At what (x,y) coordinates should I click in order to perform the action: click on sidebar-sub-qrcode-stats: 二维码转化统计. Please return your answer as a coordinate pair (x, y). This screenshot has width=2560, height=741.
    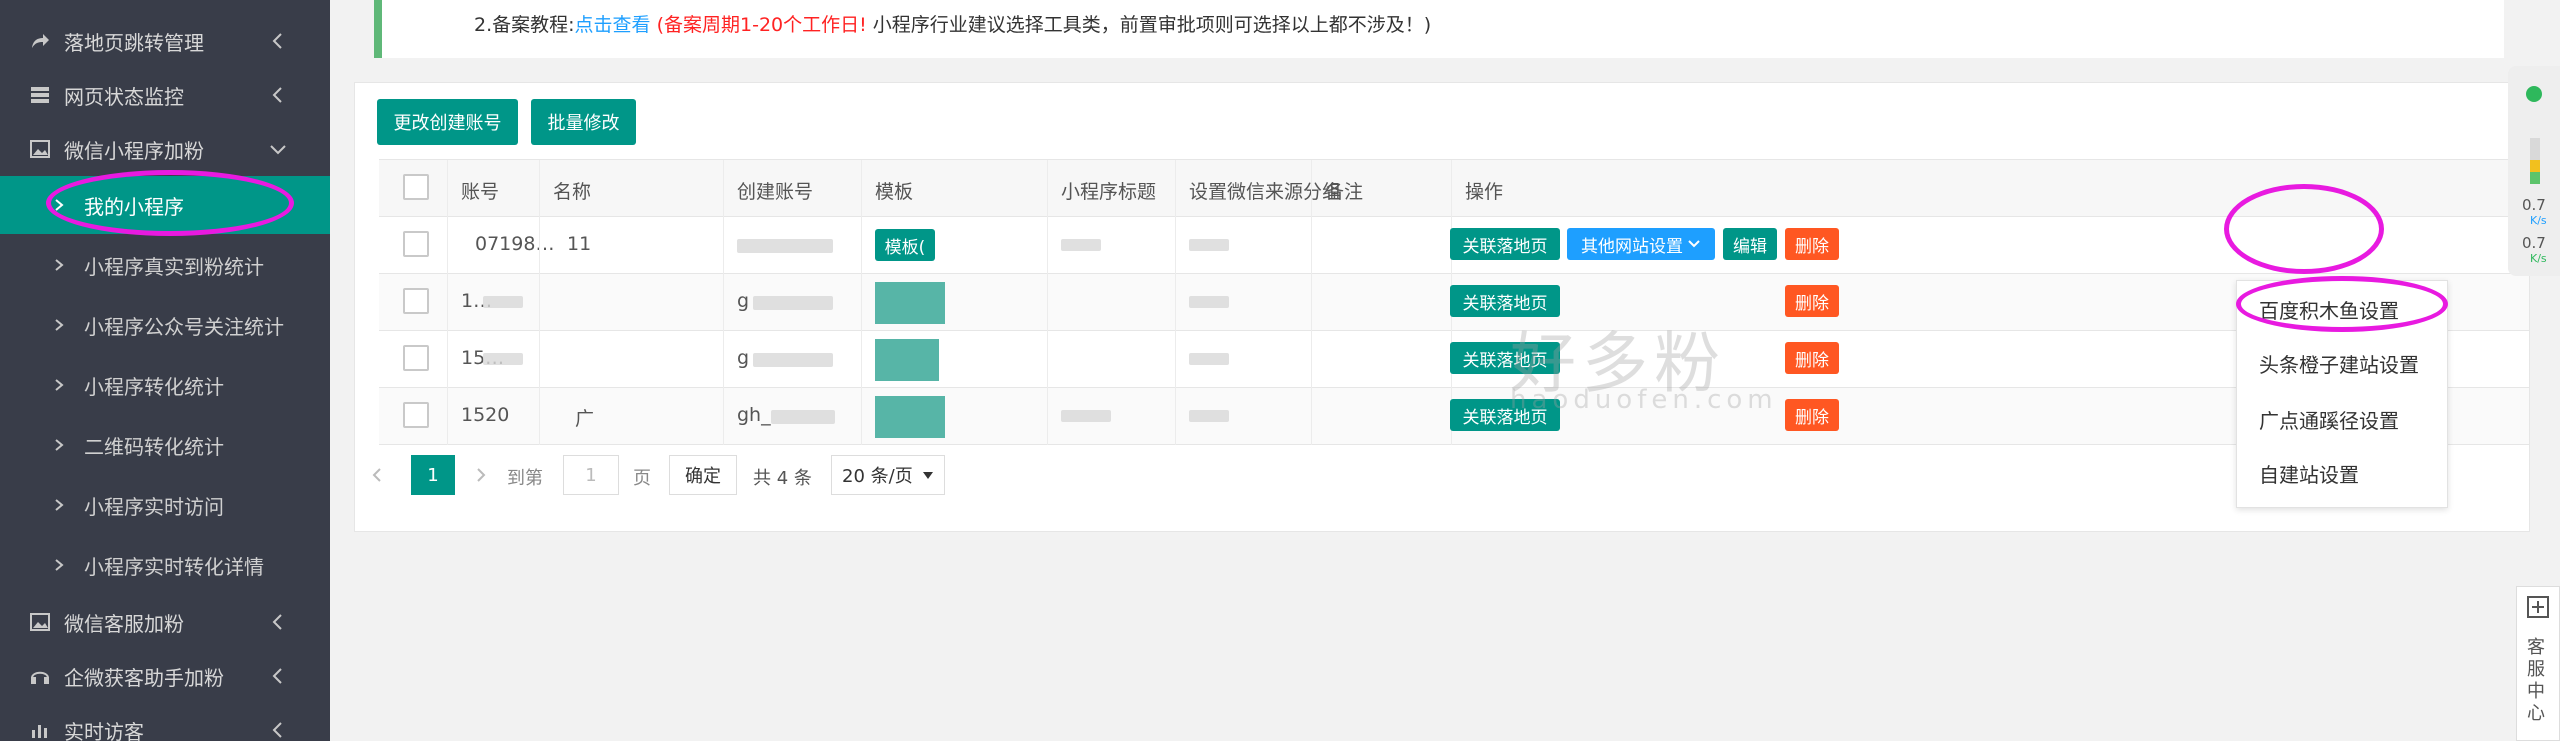
    Looking at the image, I should click on (165, 445).